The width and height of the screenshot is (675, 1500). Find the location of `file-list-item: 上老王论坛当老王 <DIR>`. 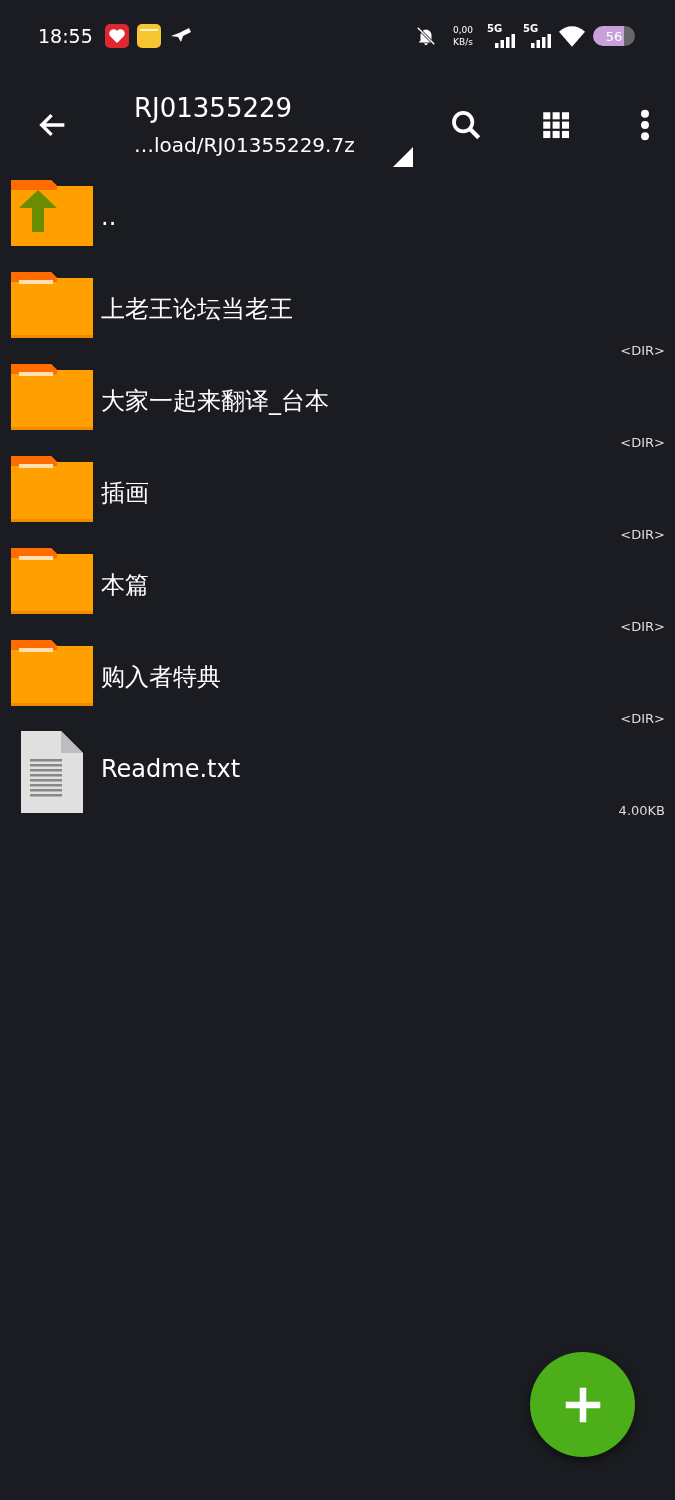

file-list-item: 上老王论坛当老王 <DIR> is located at coordinates (337, 316).